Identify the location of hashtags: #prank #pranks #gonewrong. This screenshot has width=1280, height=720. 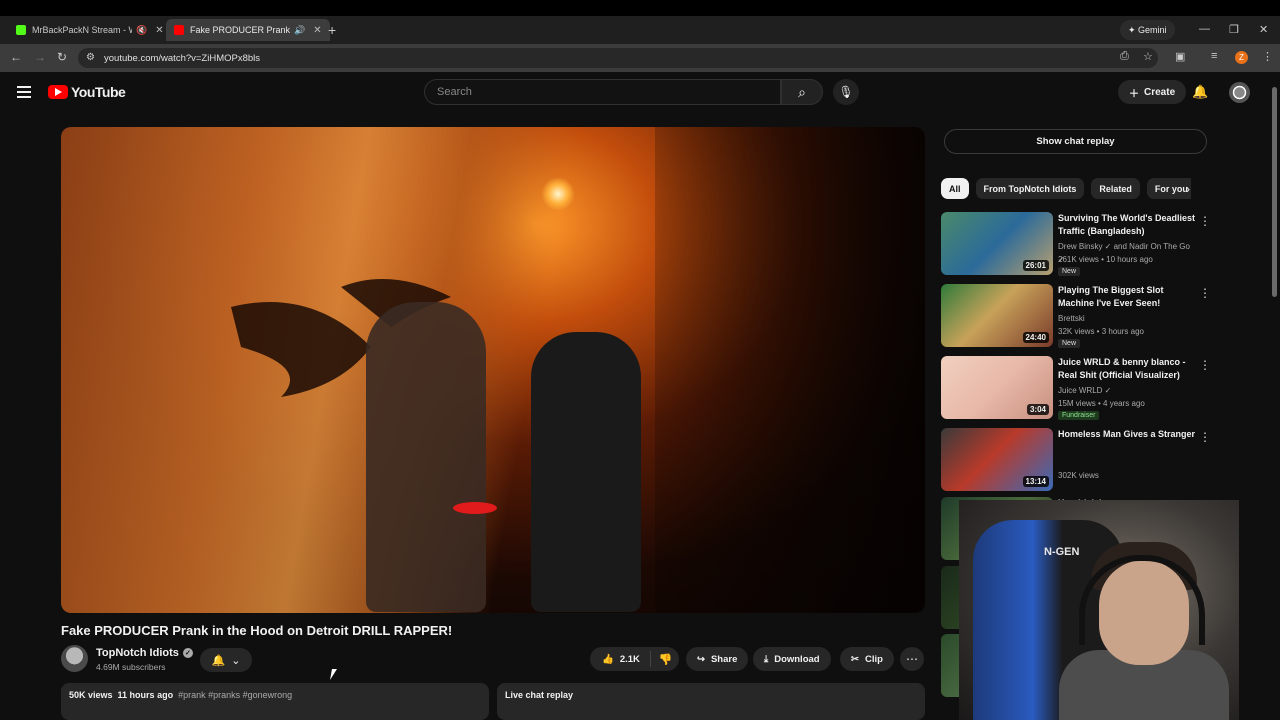
(235, 695).